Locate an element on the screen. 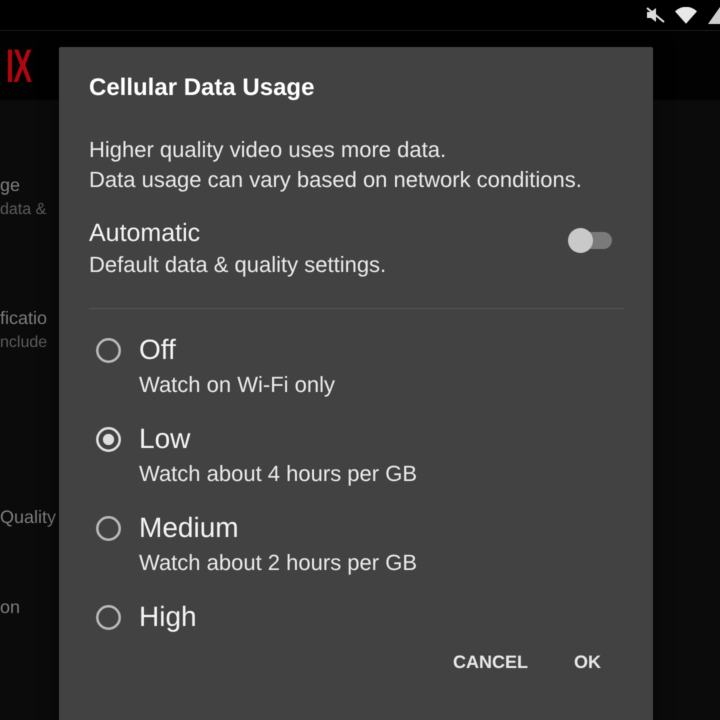  option-description: Watch about 4 hours per GB is located at coordinates (278, 474).